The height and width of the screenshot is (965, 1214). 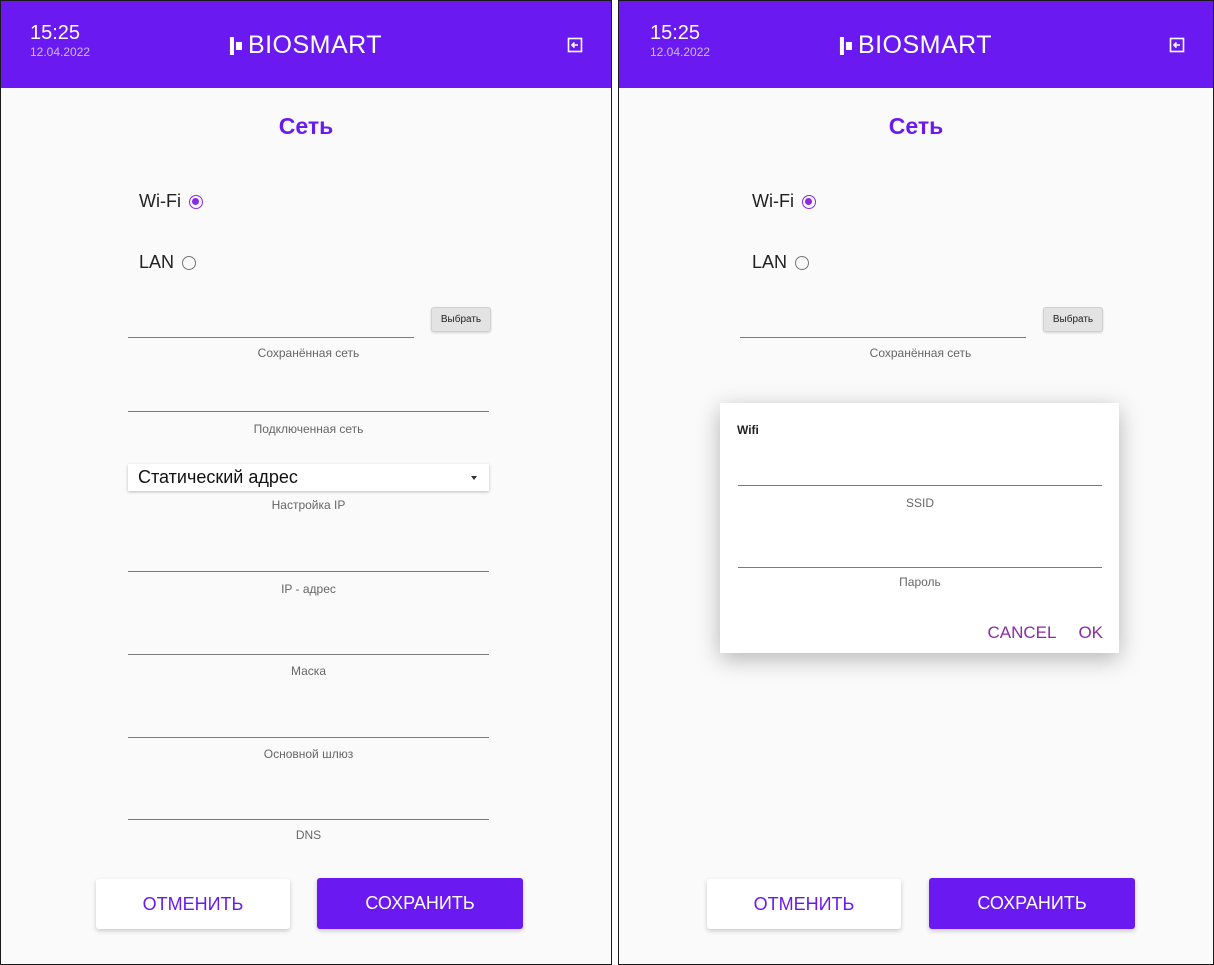 What do you see at coordinates (1021, 633) in the screenshot?
I see `dialog-cancel-button: CANCEL` at bounding box center [1021, 633].